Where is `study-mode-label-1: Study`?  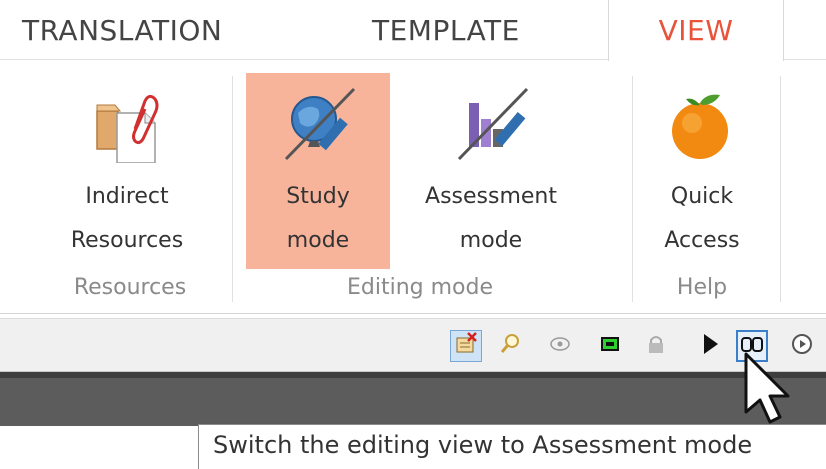 study-mode-label-1: Study is located at coordinates (318, 196).